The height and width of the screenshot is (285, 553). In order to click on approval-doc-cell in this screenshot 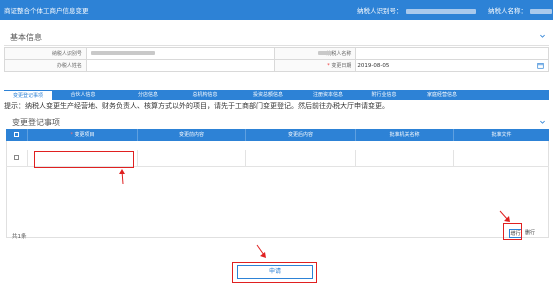, I will do `click(501, 158)`.